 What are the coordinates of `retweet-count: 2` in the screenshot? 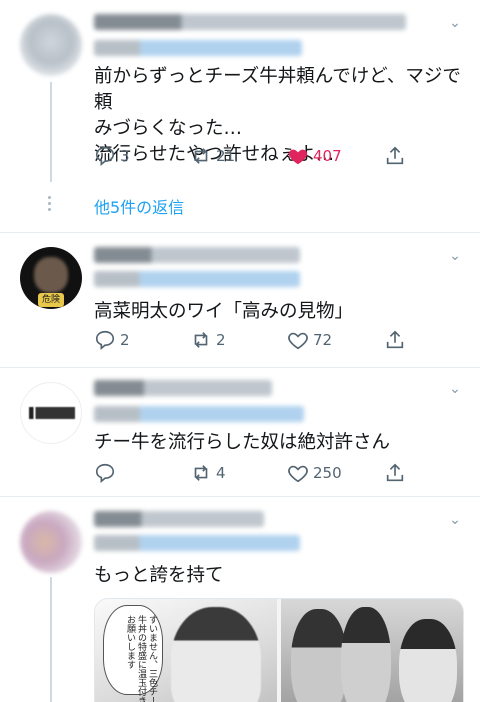 It's located at (221, 340).